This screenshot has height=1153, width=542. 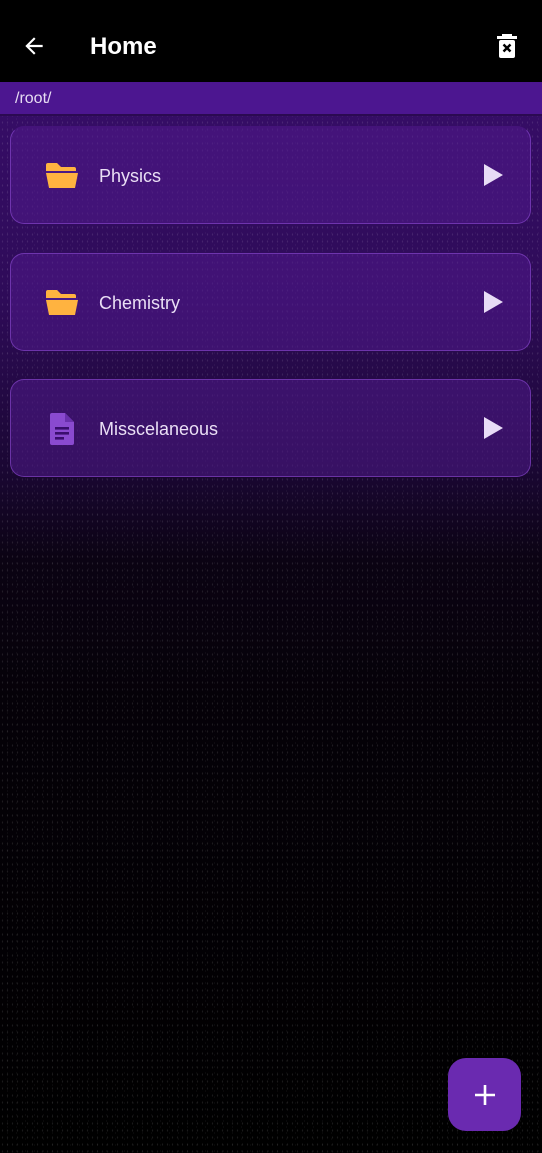 I want to click on arrow-left-icon, so click(x=34, y=46).